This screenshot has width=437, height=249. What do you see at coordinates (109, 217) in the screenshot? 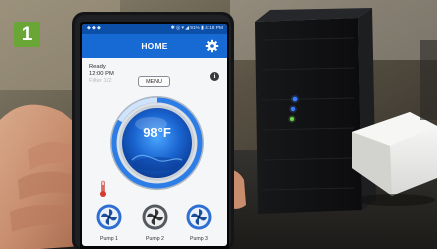
I see `pump-1-icon` at bounding box center [109, 217].